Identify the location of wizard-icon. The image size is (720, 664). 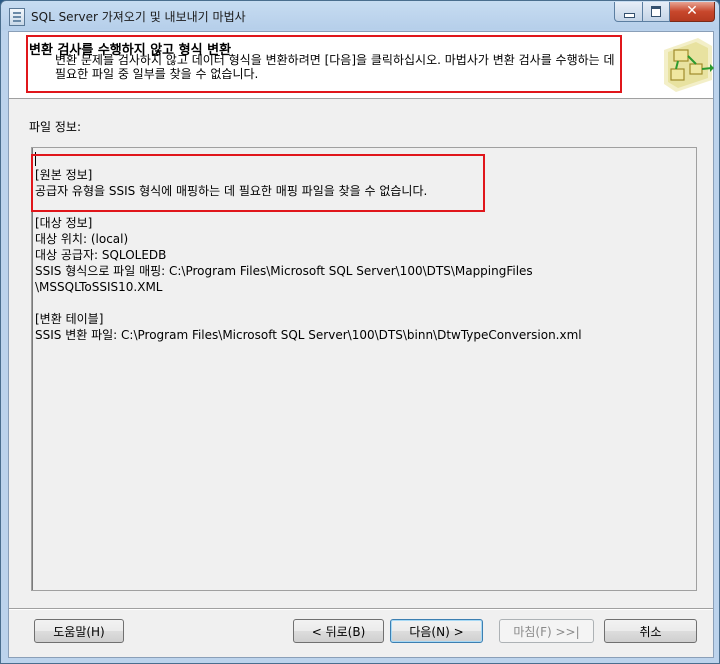
(689, 65).